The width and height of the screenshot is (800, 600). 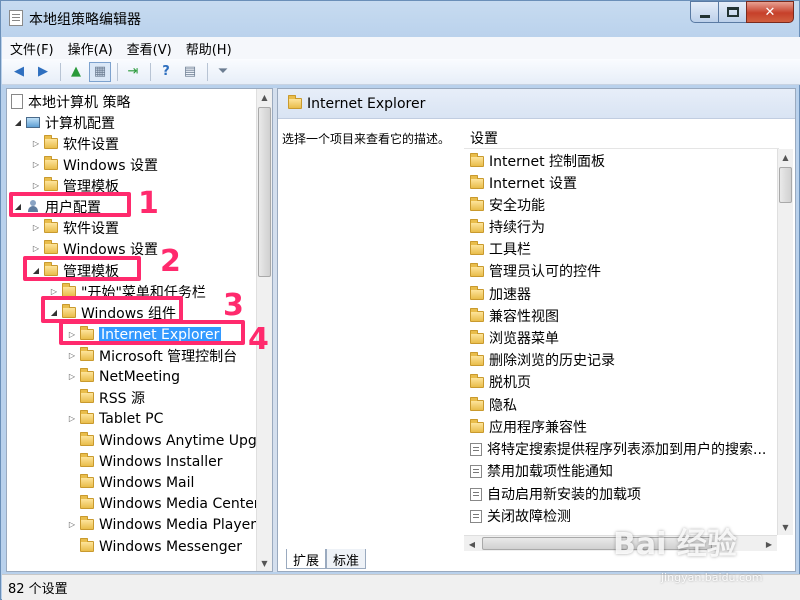 I want to click on tree-node-component: Windows Messenger, so click(x=161, y=546).